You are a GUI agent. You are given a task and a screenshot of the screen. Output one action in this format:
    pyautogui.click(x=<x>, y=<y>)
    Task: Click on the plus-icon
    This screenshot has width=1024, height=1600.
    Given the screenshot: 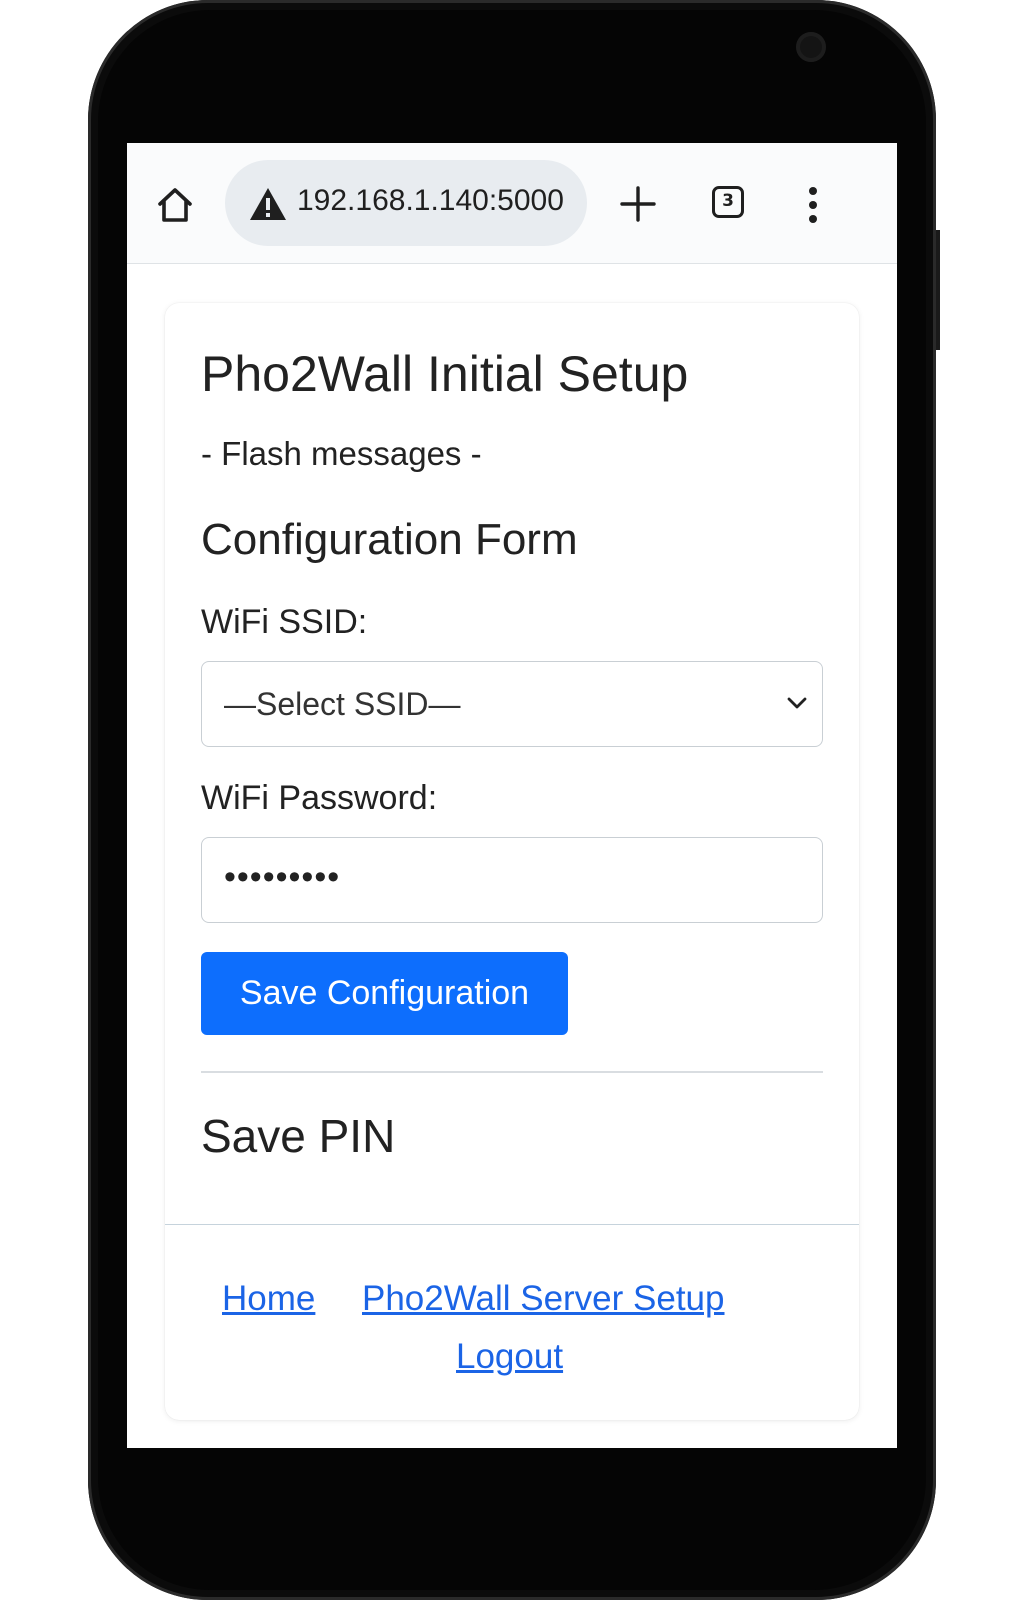 What is the action you would take?
    pyautogui.click(x=638, y=204)
    